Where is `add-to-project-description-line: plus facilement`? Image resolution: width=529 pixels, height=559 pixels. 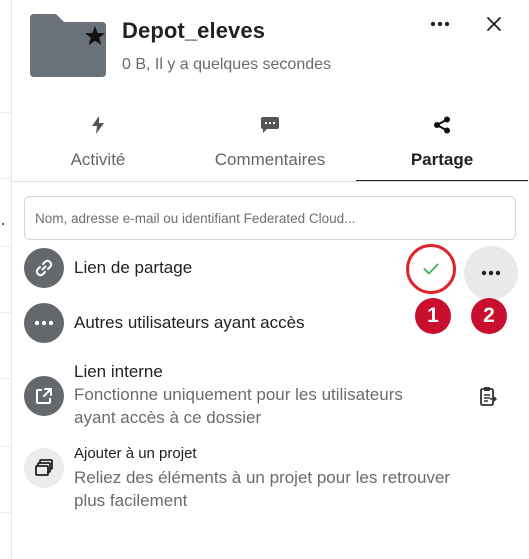
add-to-project-description-line: plus facilement is located at coordinates (131, 500).